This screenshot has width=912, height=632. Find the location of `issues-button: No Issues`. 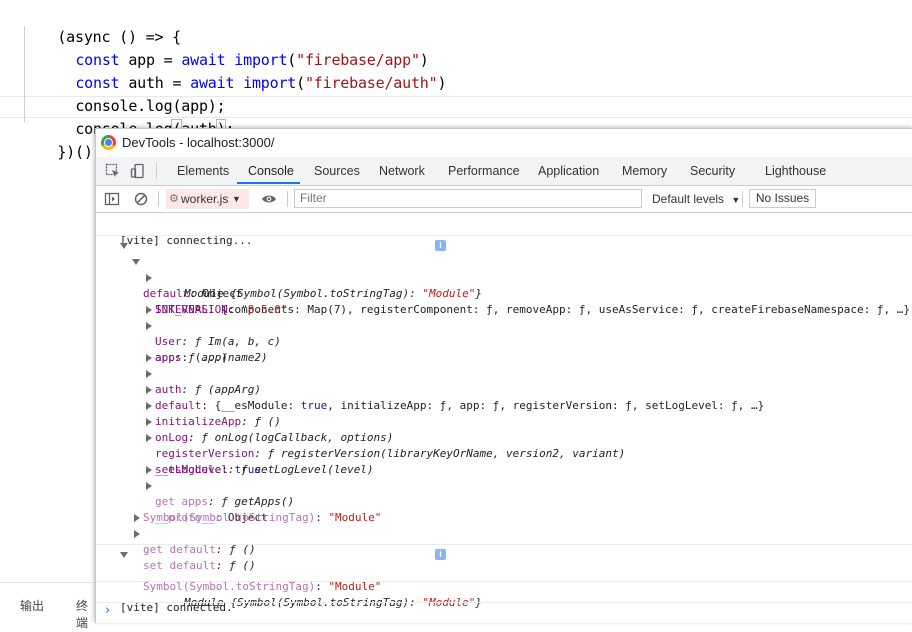

issues-button: No Issues is located at coordinates (782, 198).